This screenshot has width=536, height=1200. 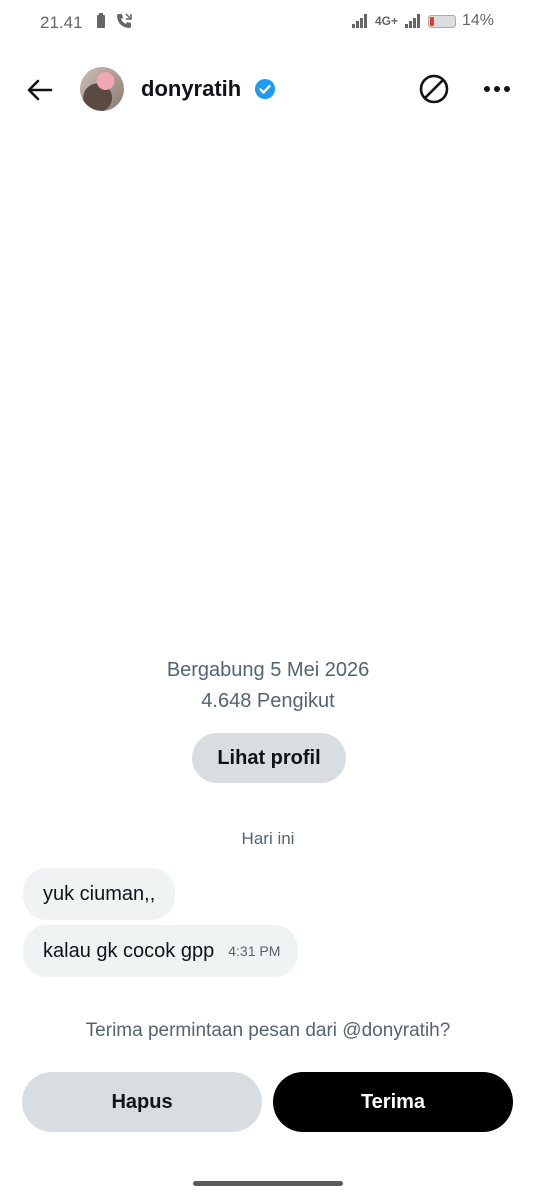 I want to click on back-arrow-icon, so click(x=40, y=90).